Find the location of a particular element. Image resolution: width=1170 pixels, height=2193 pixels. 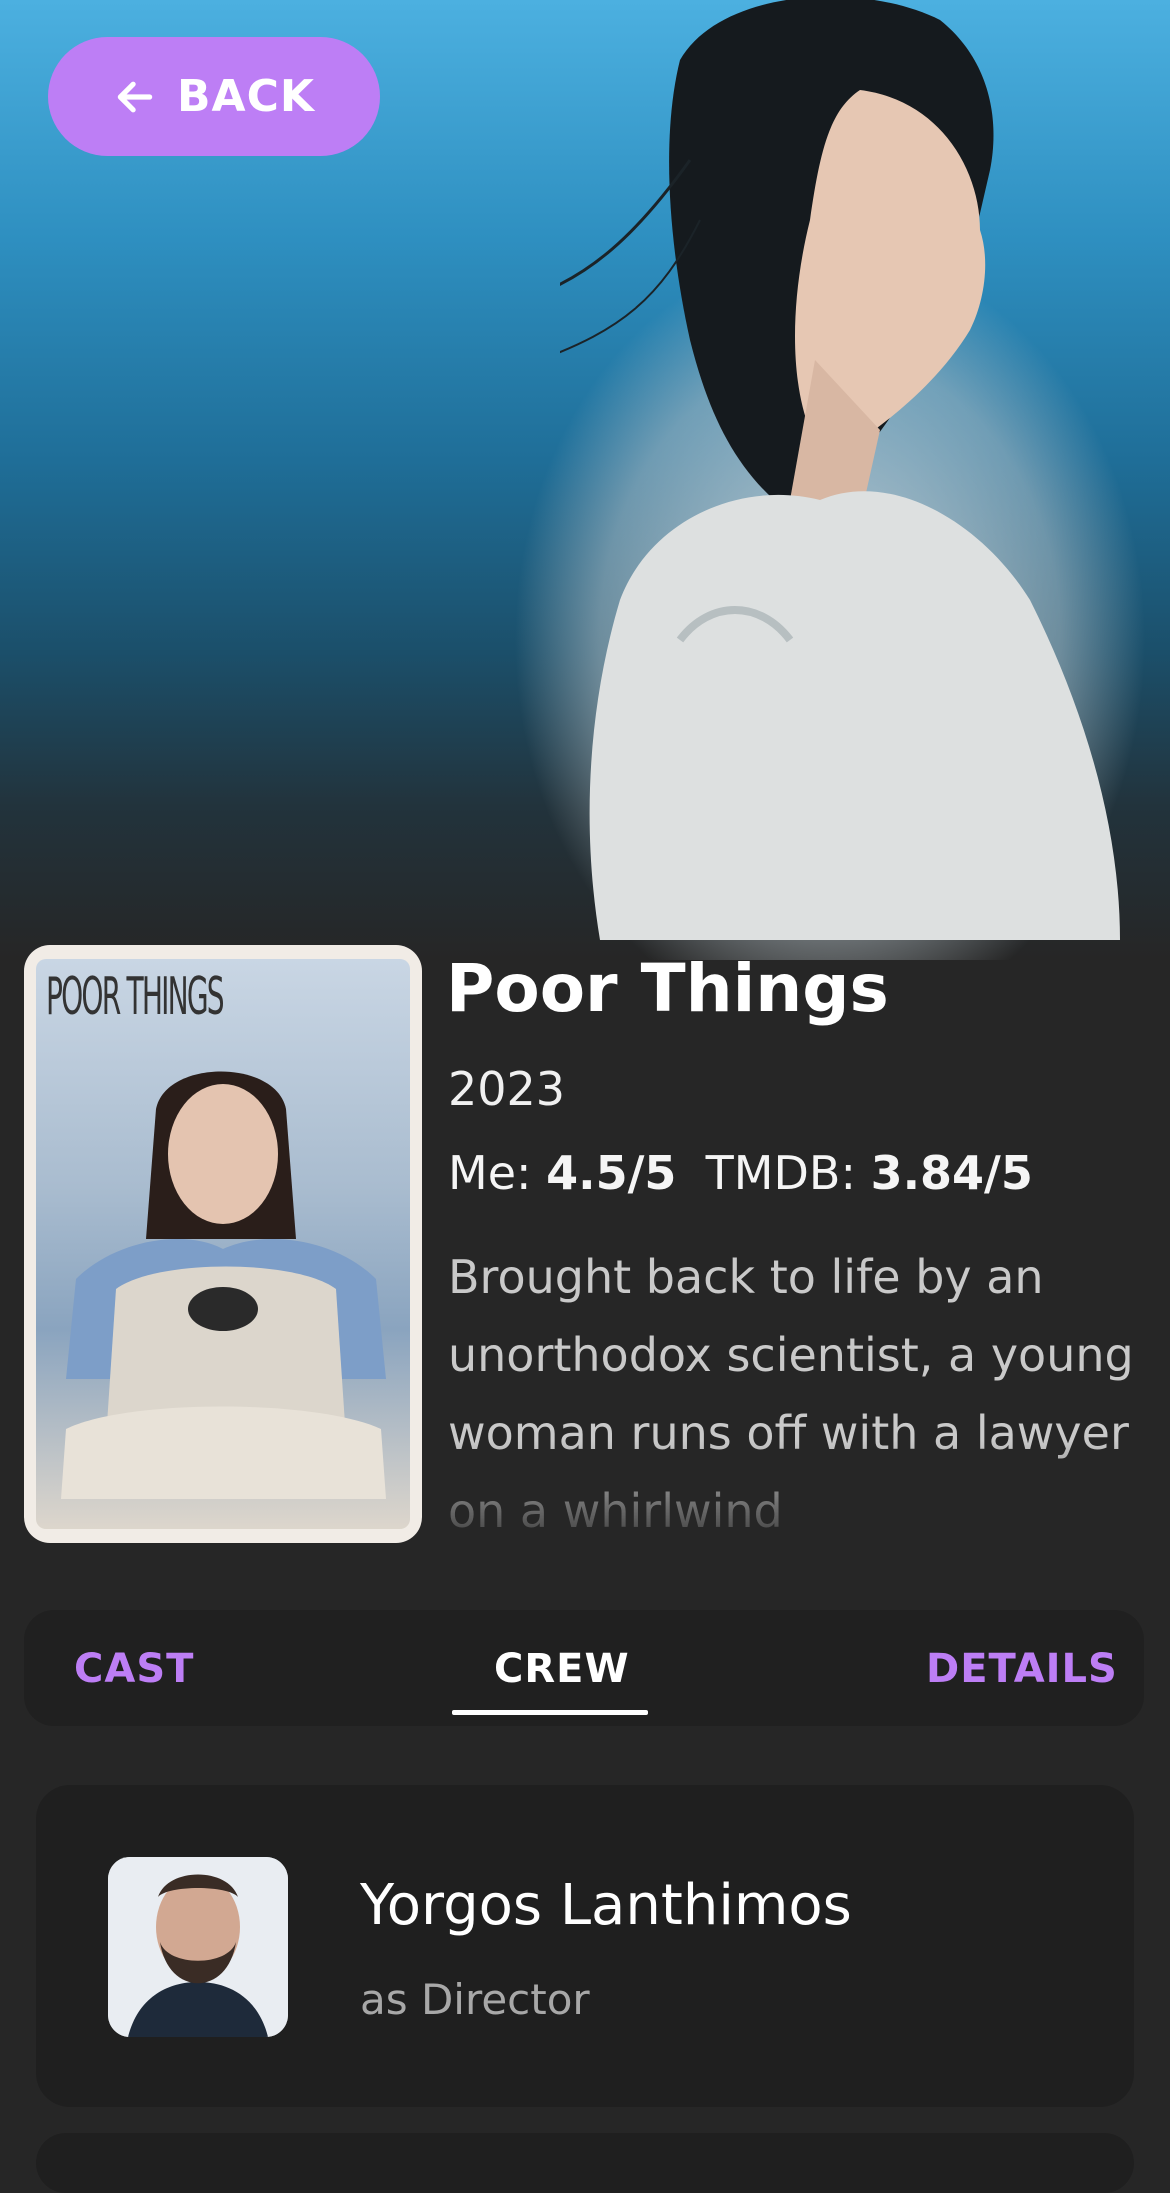

movie-title: Poor Things is located at coordinates (667, 988).